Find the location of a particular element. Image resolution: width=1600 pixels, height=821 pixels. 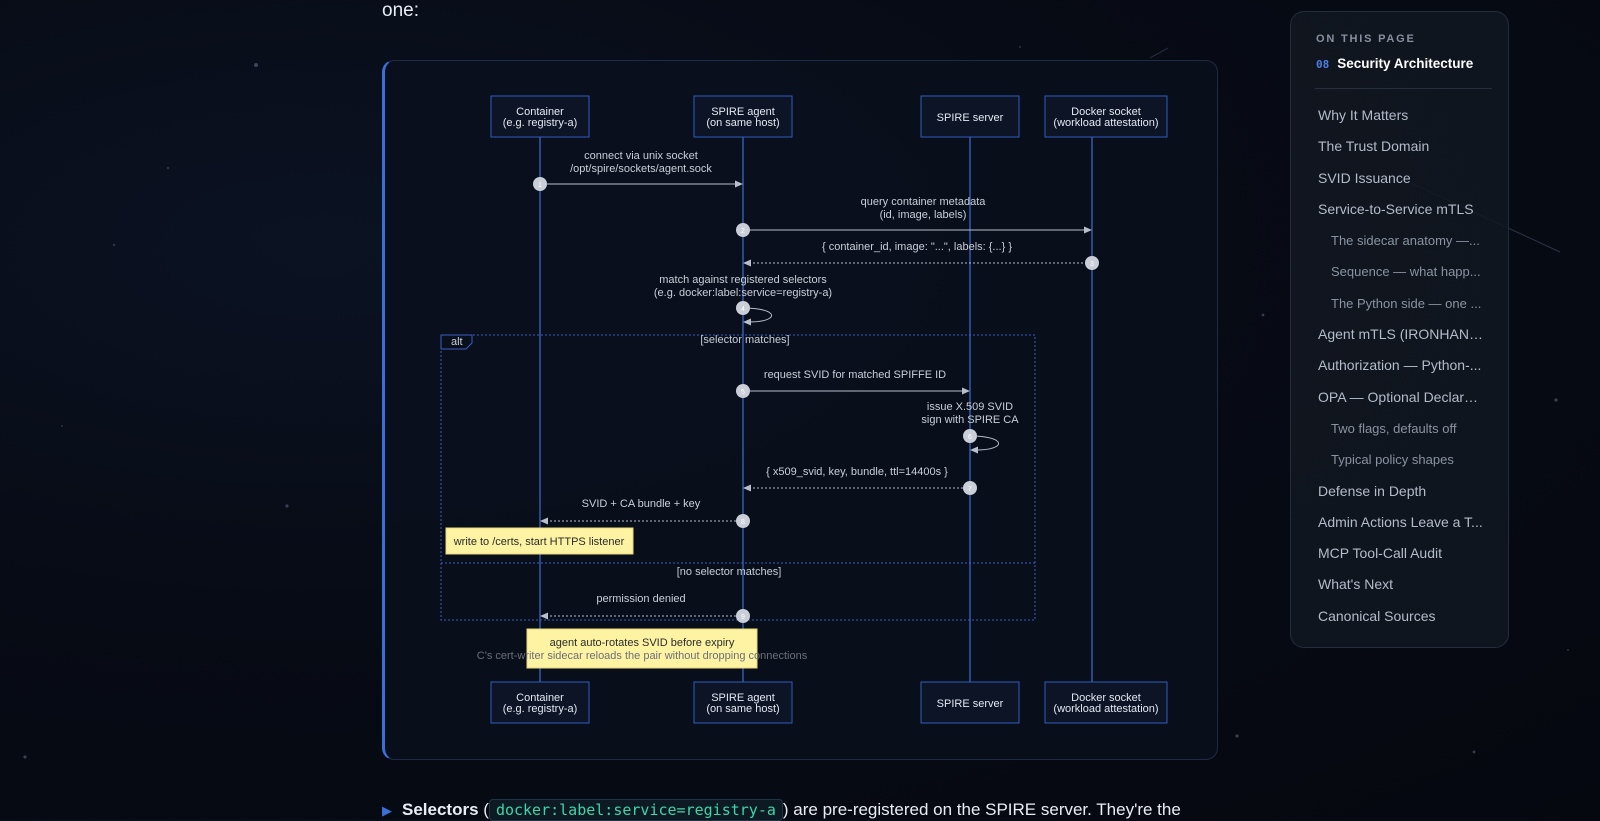

participant-spire-server-top: SPIRE server is located at coordinates (970, 116).